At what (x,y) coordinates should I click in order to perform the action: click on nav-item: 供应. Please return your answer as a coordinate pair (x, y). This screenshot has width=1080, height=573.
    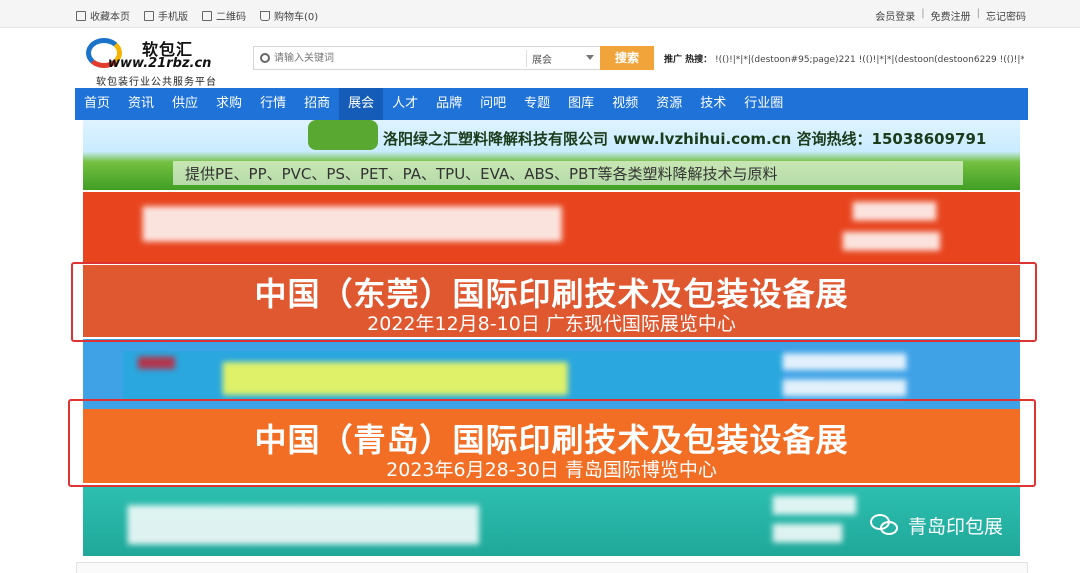
    Looking at the image, I should click on (185, 104).